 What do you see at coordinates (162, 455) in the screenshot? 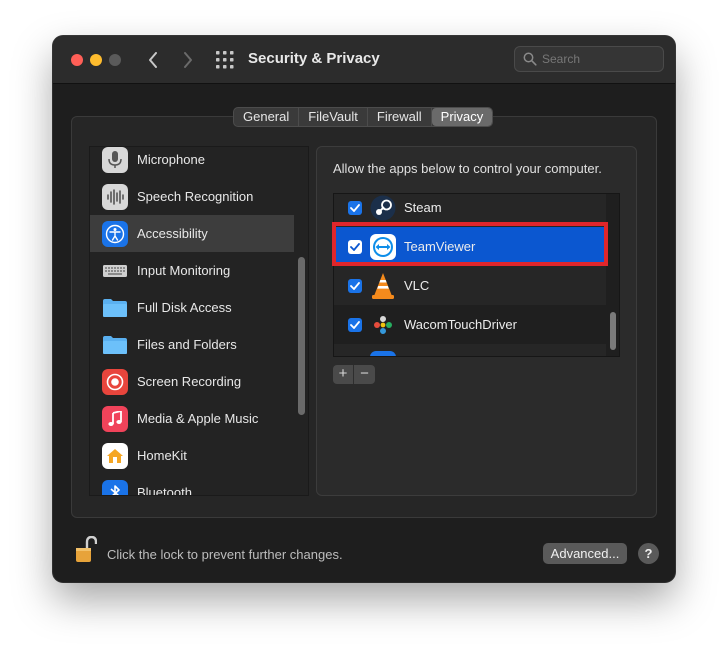
I see `sidebar-item-label: HomeKit` at bounding box center [162, 455].